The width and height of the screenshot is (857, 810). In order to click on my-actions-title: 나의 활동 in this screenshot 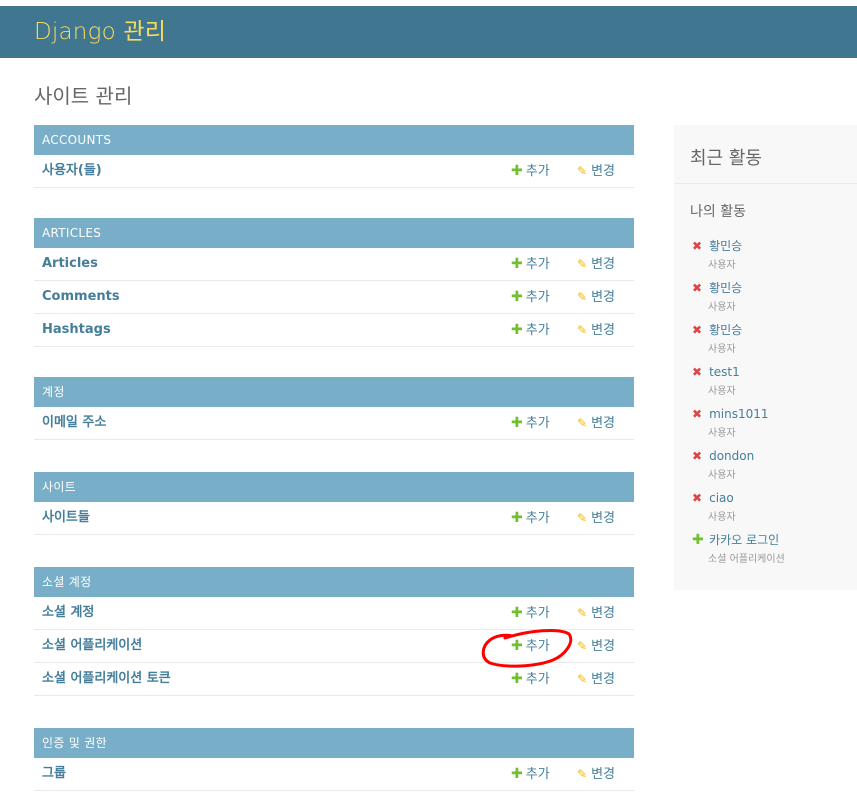, I will do `click(718, 212)`.